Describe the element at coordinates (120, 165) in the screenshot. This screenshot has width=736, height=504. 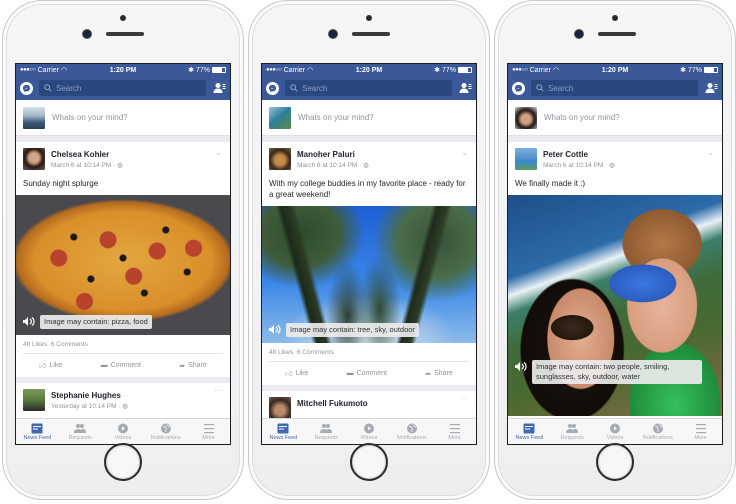
I see `globe-icon: ◍` at that location.